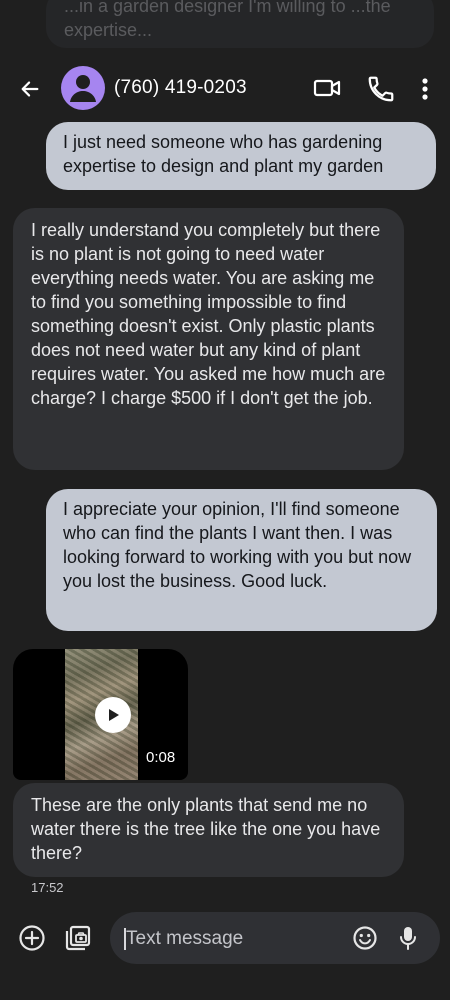  I want to click on emoji-button, so click(365, 938).